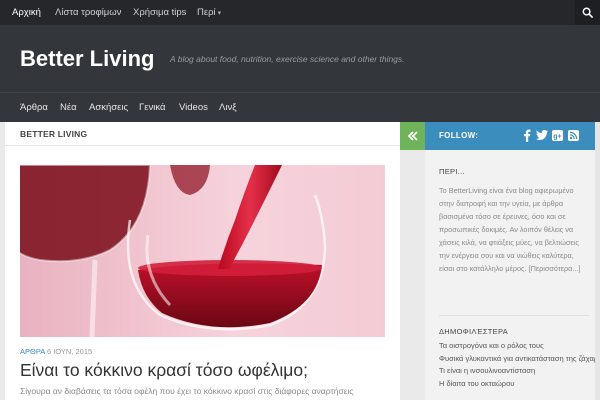 This screenshot has height=400, width=600. Describe the element at coordinates (206, 12) in the screenshot. I see `topnav-item-about-label: Περί` at that location.